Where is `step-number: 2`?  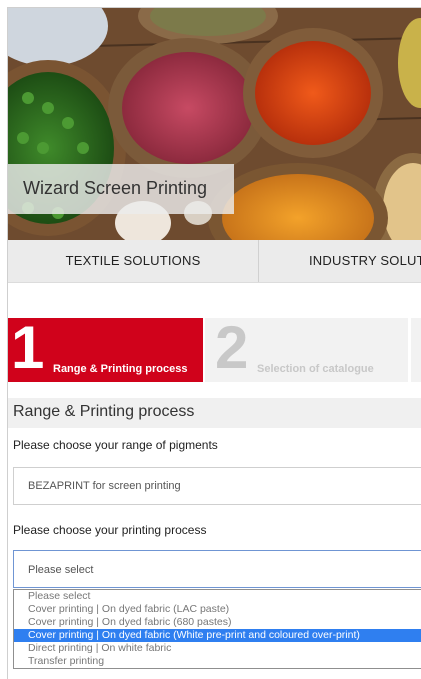
step-number: 2 is located at coordinates (232, 347).